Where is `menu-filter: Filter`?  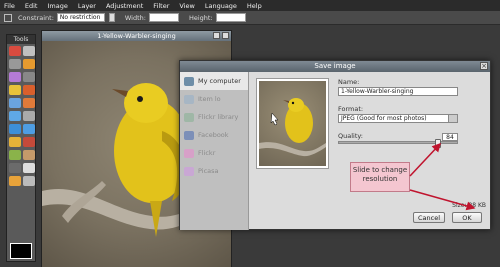
menu-filter: Filter is located at coordinates (161, 6).